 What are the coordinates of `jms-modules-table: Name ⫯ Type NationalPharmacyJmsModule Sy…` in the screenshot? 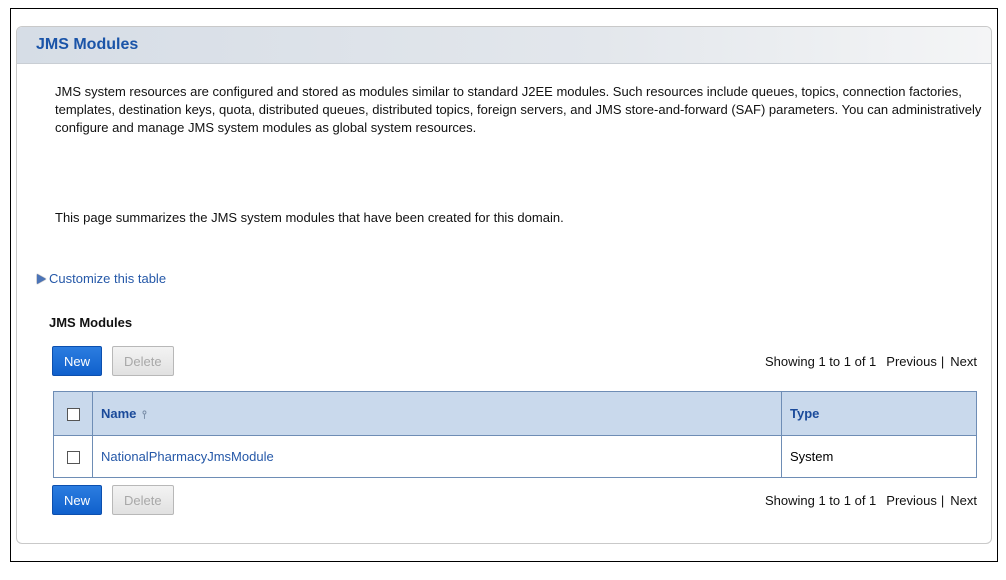 It's located at (515, 434).